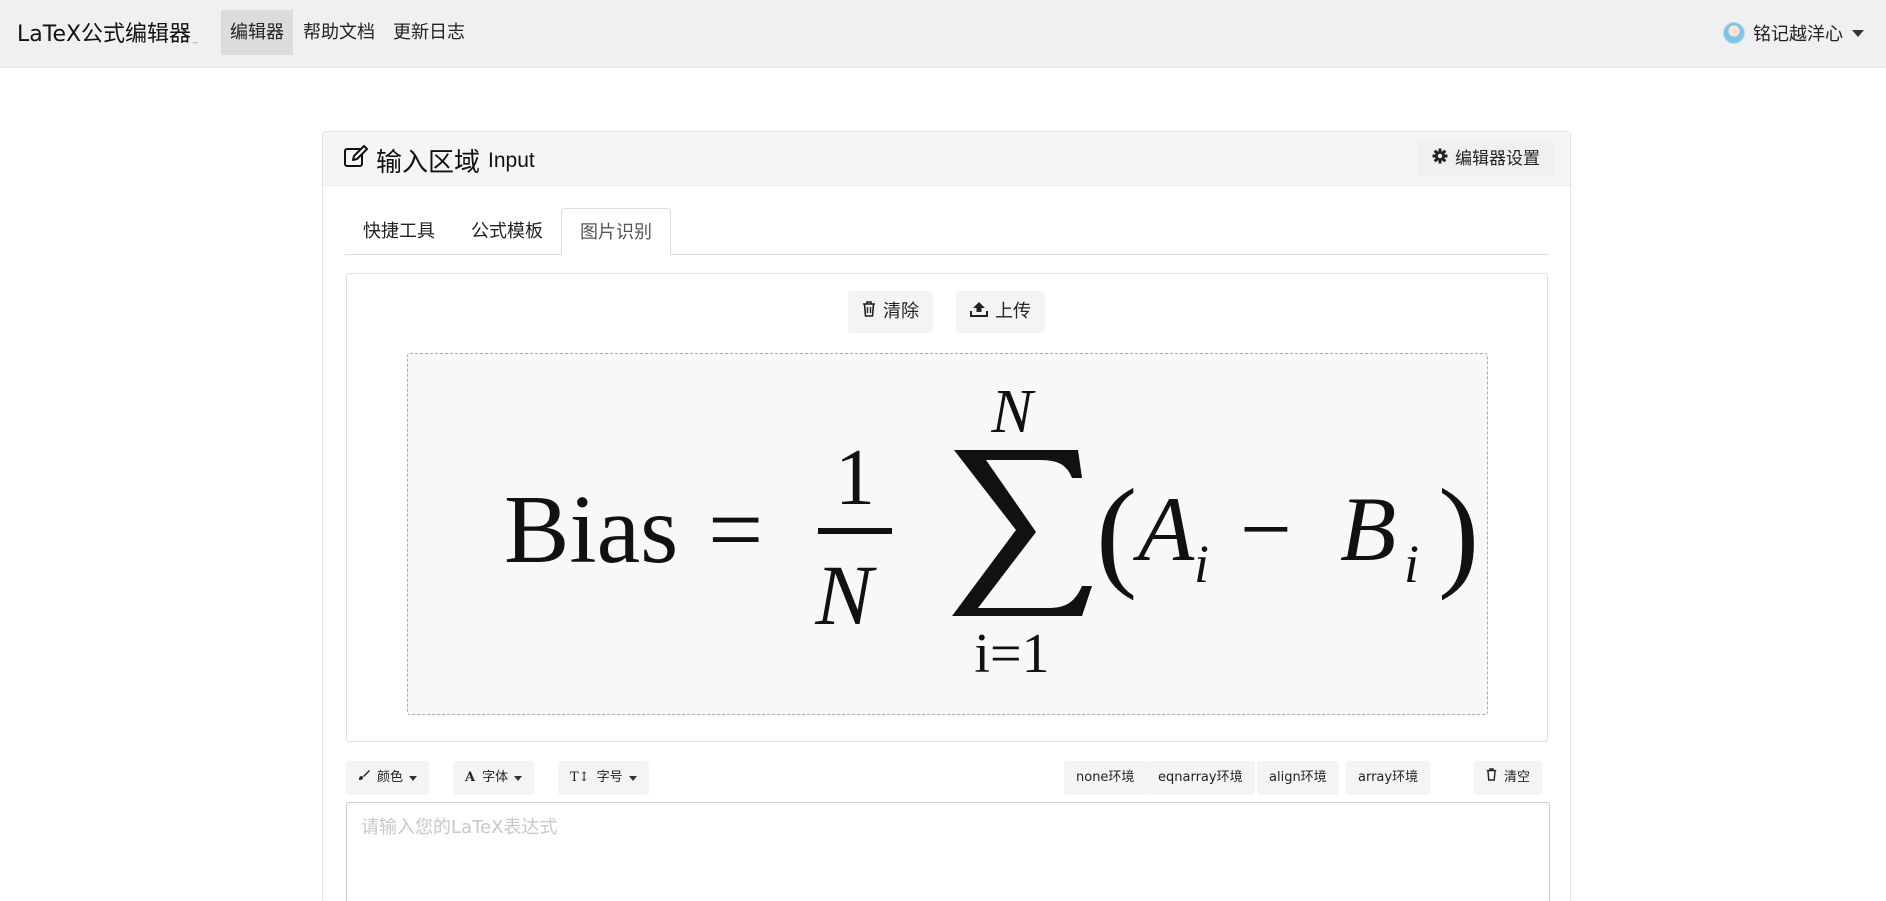  Describe the element at coordinates (1440, 159) in the screenshot. I see `gear-icon` at that location.